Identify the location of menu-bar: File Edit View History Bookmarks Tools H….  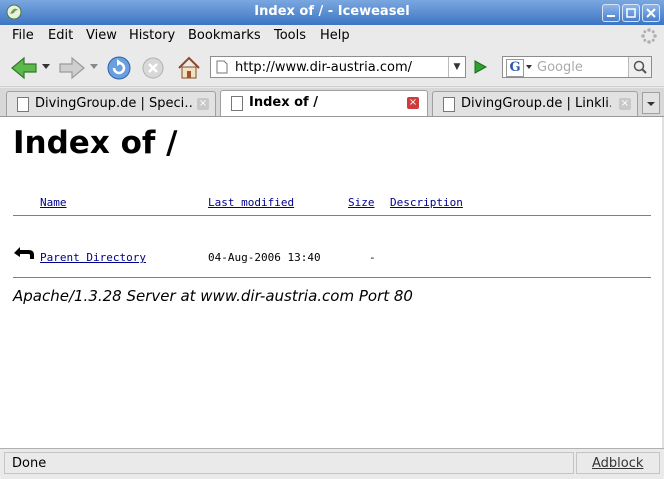
(332, 36).